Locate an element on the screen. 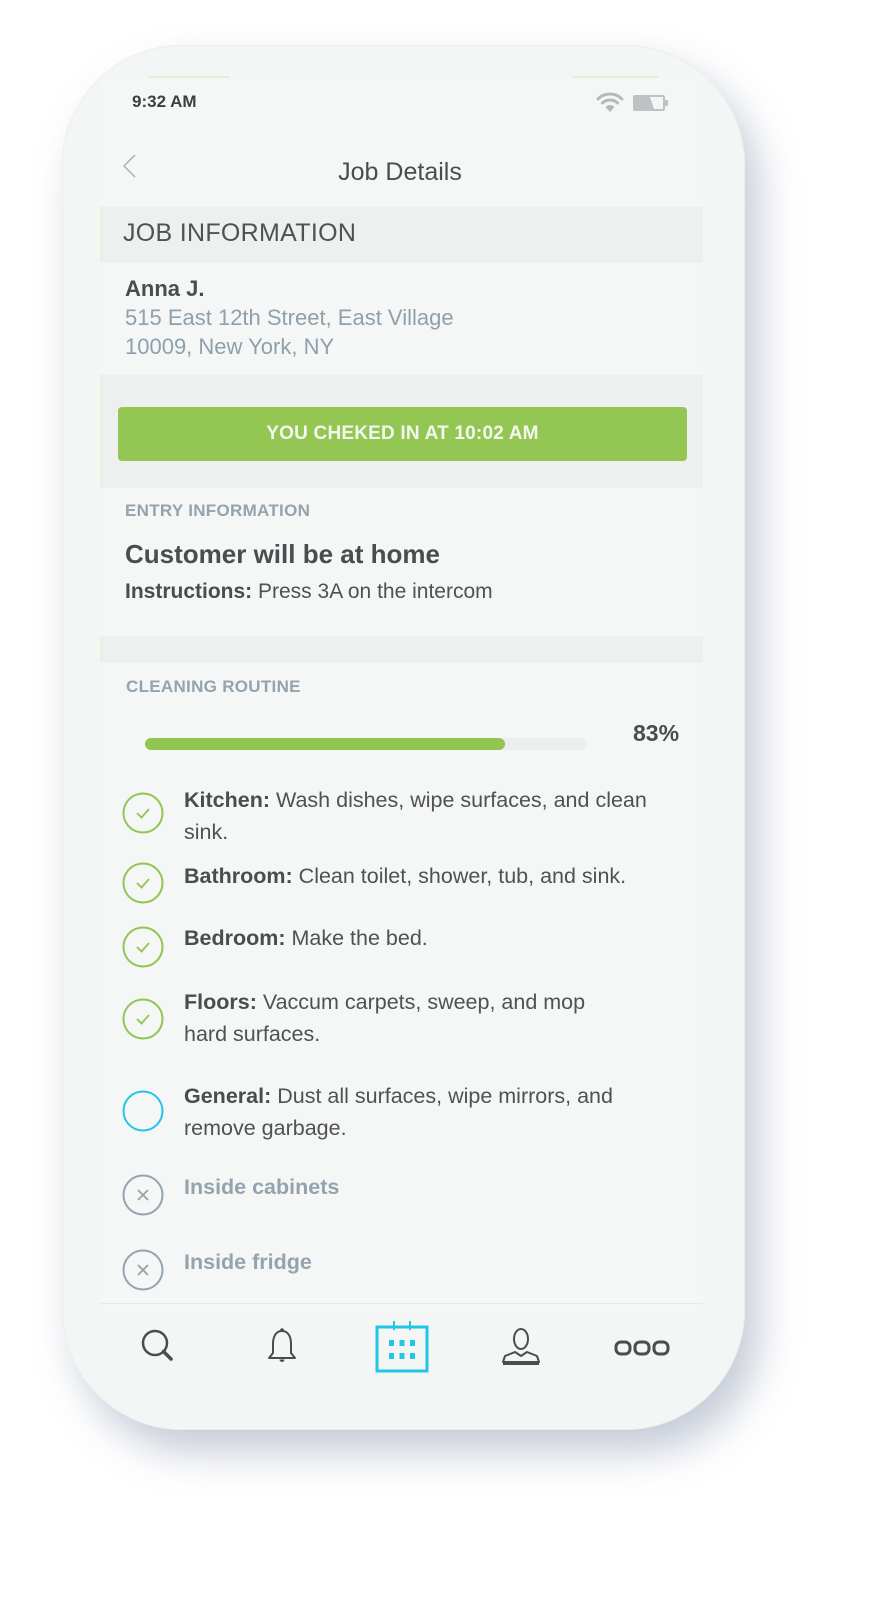  nav-calendar is located at coordinates (402, 1347).